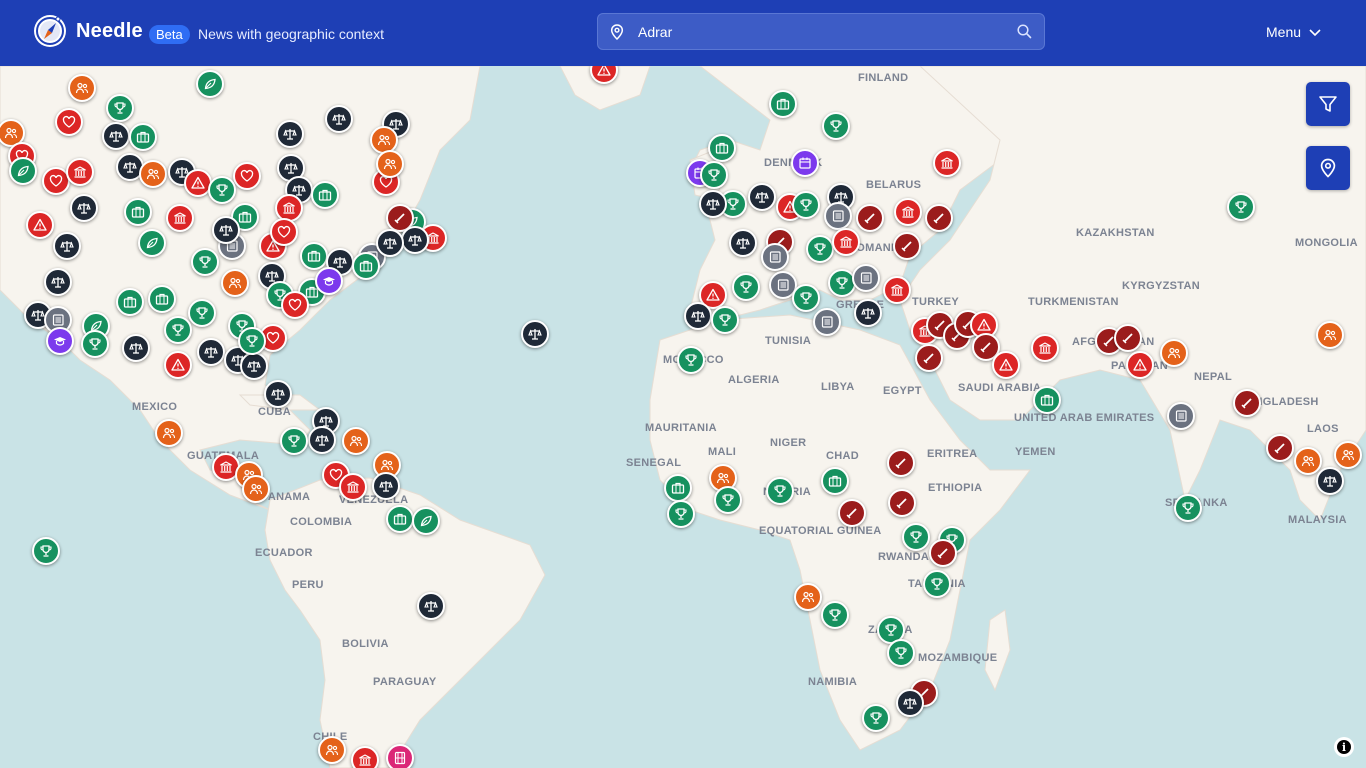 The image size is (1366, 768). I want to click on education-marker, so click(329, 281).